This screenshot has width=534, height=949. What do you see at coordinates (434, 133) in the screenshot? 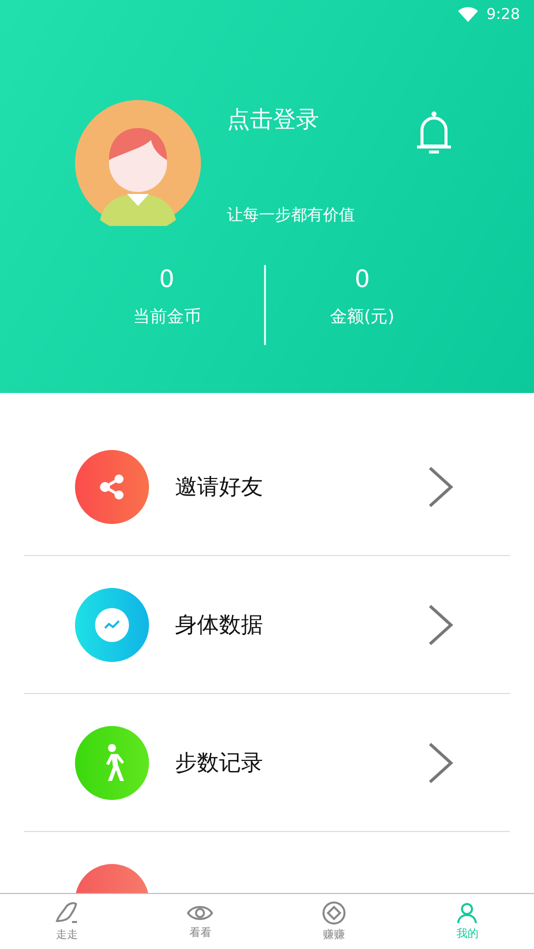
I see `bell-icon` at bounding box center [434, 133].